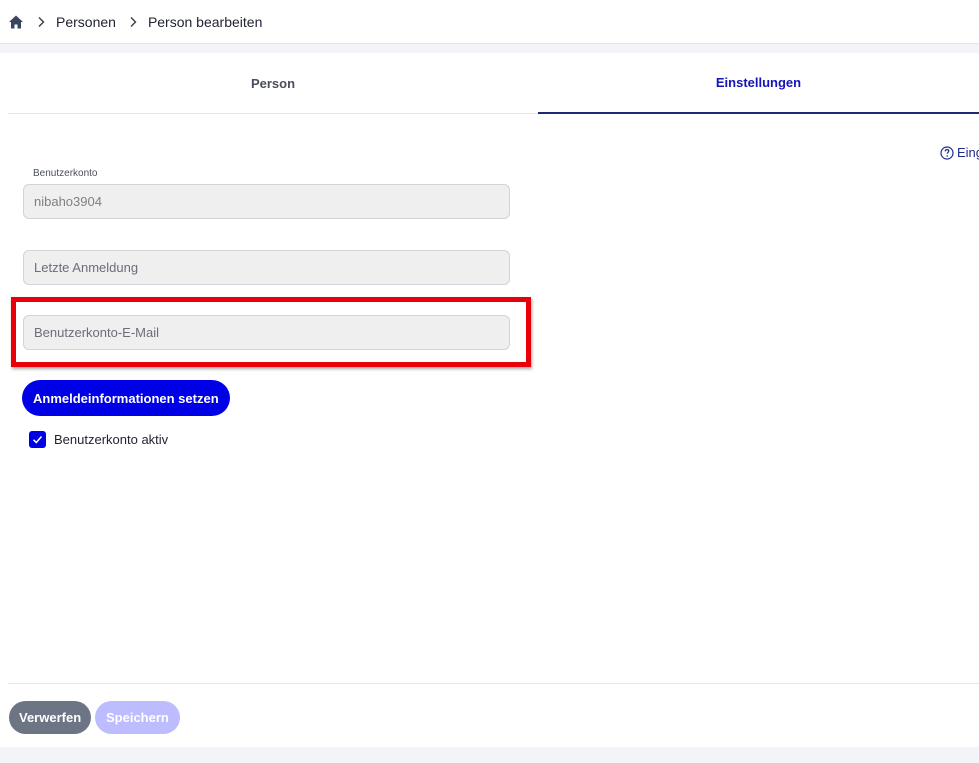 Image resolution: width=979 pixels, height=763 pixels. I want to click on tab-bar: Person Einstellungen, so click(493, 83).